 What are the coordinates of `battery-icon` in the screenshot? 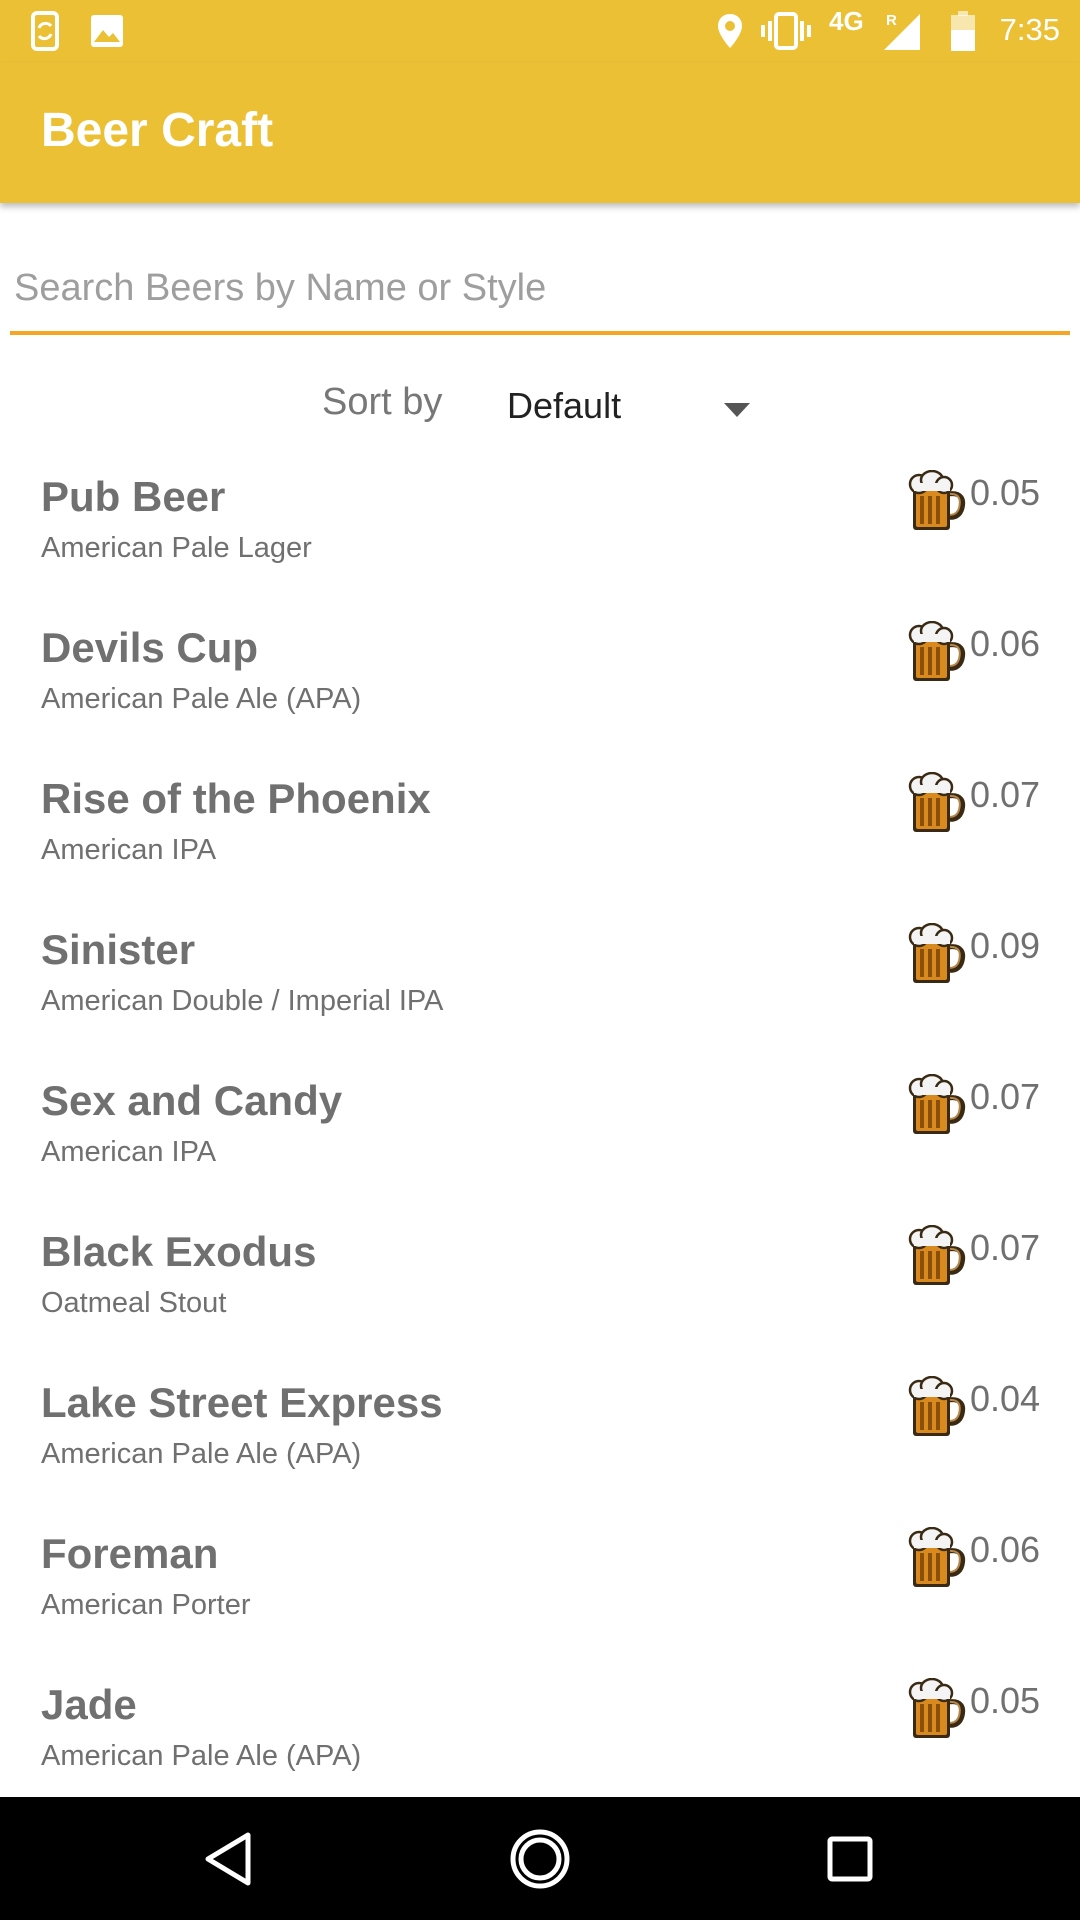 It's located at (963, 31).